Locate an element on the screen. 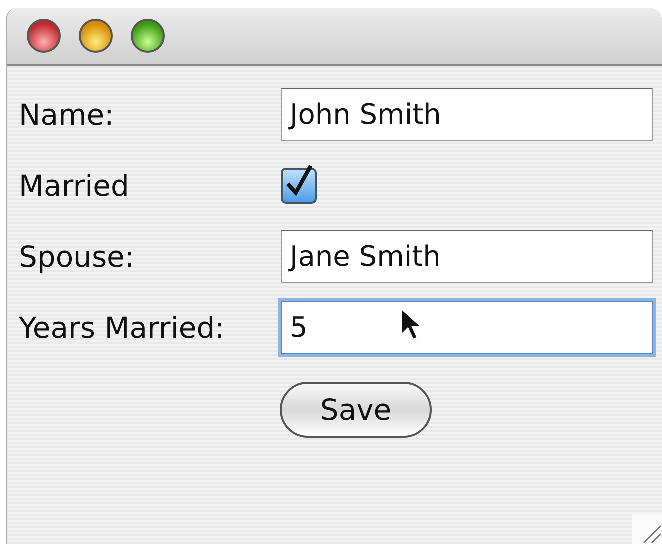 The width and height of the screenshot is (662, 544). field-label: Name: is located at coordinates (67, 115).